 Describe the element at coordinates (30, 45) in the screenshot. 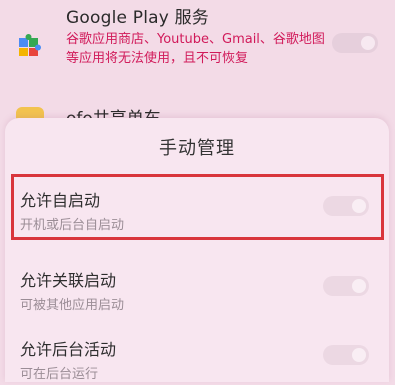

I see `puzzle-icon` at that location.